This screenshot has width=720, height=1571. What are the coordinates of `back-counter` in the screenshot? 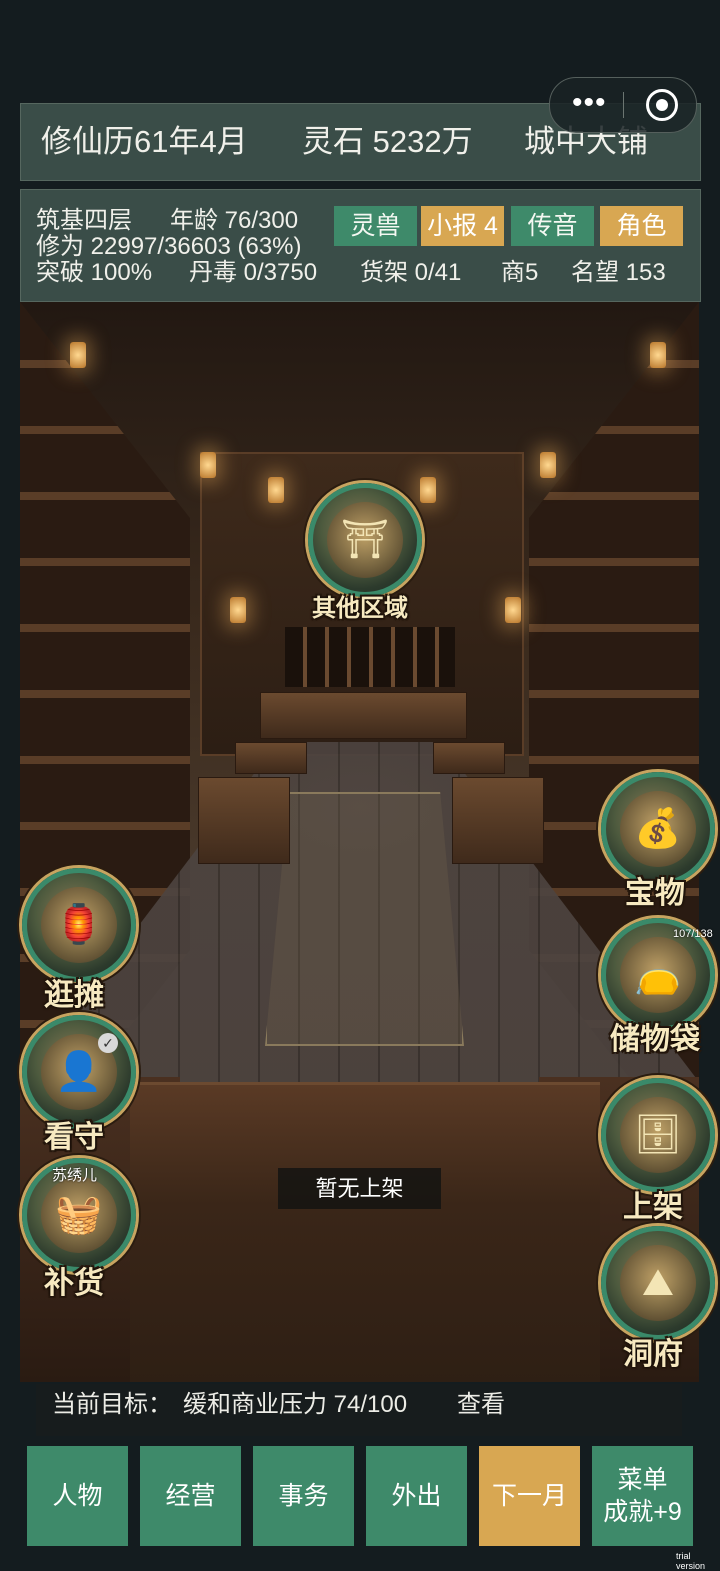 It's located at (363, 715).